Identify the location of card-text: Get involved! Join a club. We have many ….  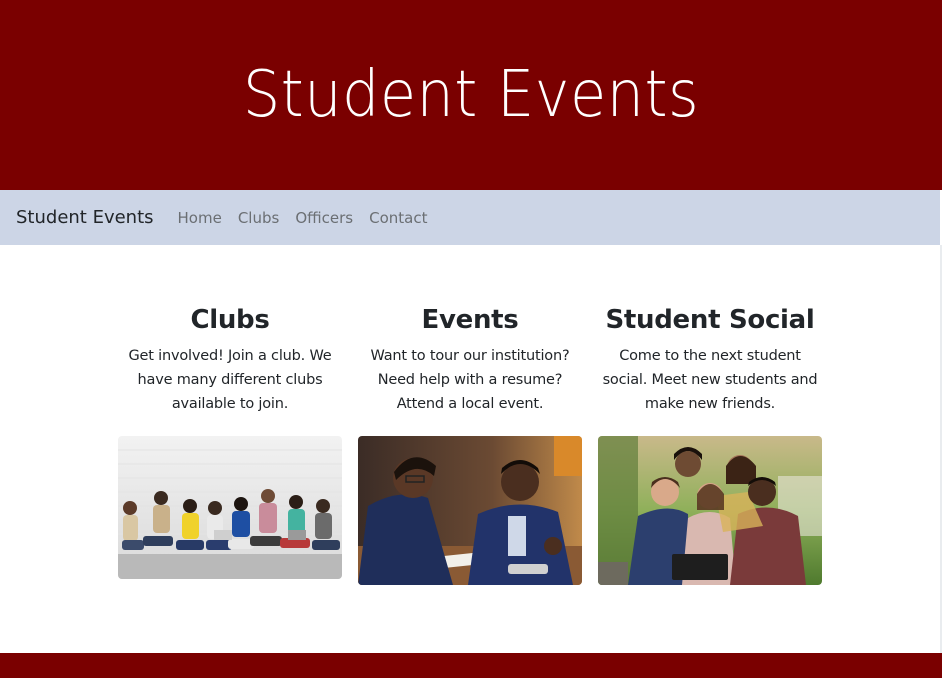
(230, 380).